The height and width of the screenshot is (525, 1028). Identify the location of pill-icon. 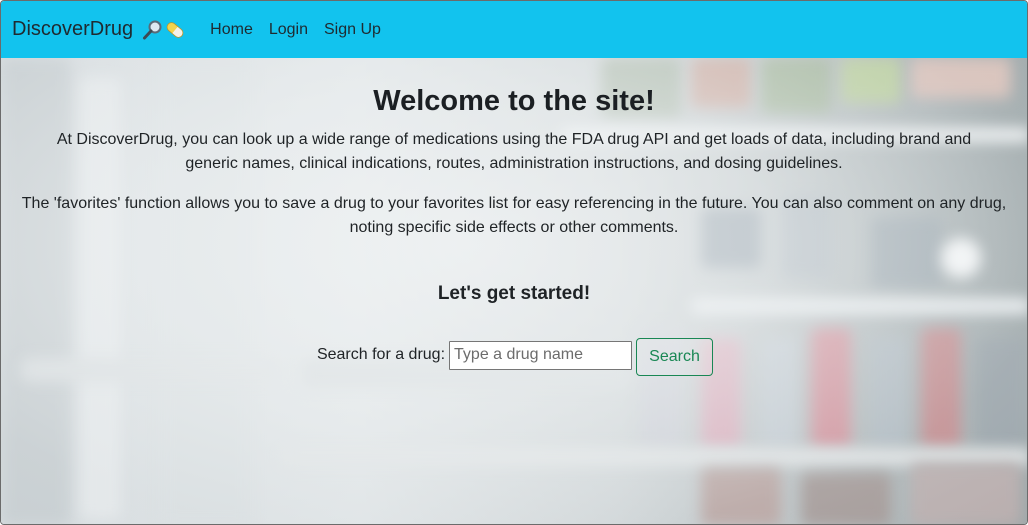
(175, 29).